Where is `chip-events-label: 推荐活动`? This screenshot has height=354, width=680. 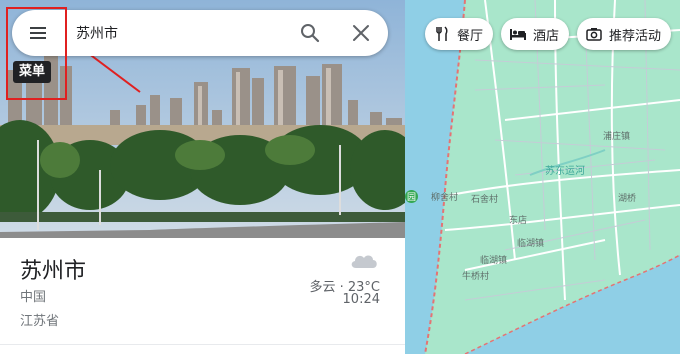 chip-events-label: 推荐活动 is located at coordinates (635, 36).